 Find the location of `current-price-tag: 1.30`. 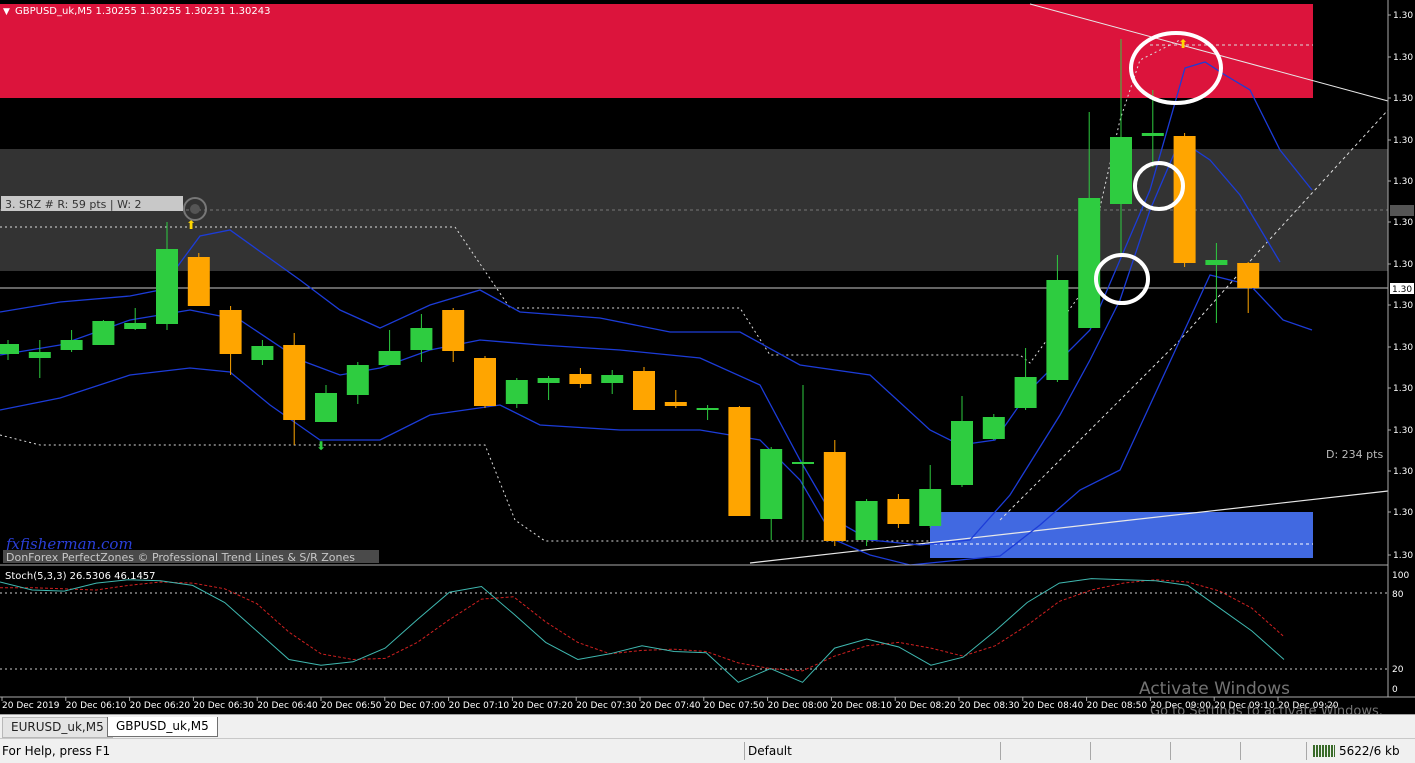

current-price-tag: 1.30 is located at coordinates (1402, 290).